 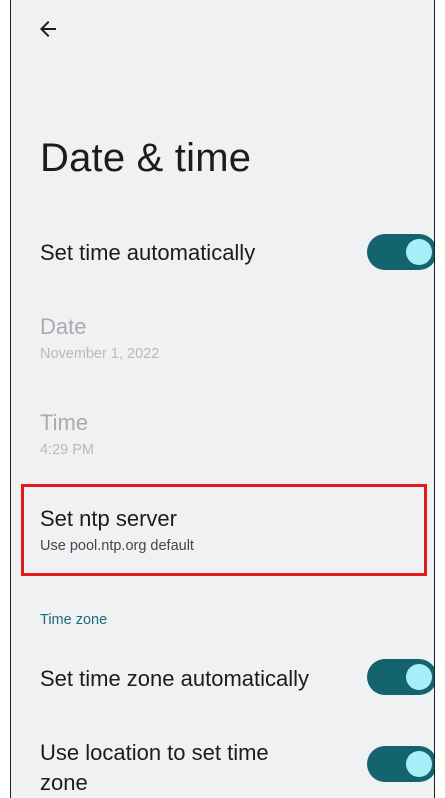 What do you see at coordinates (154, 752) in the screenshot?
I see `use-location-label-line1: Use location to set time` at bounding box center [154, 752].